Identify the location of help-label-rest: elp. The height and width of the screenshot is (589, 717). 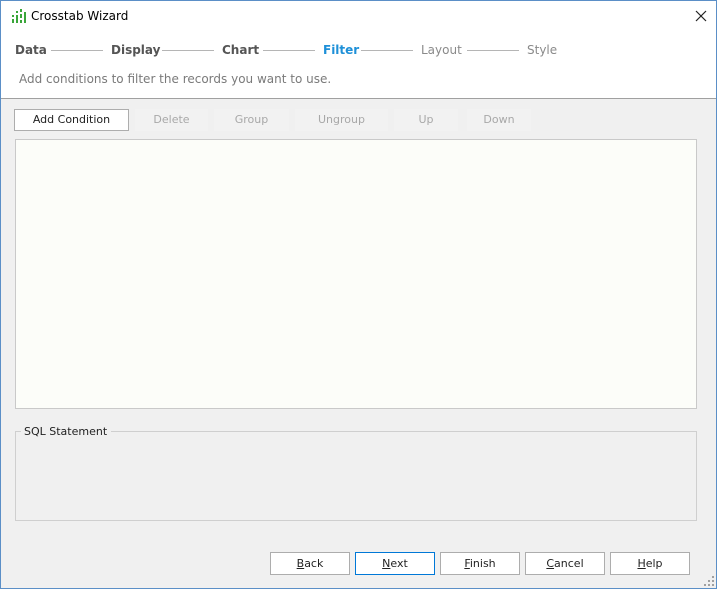
(654, 563).